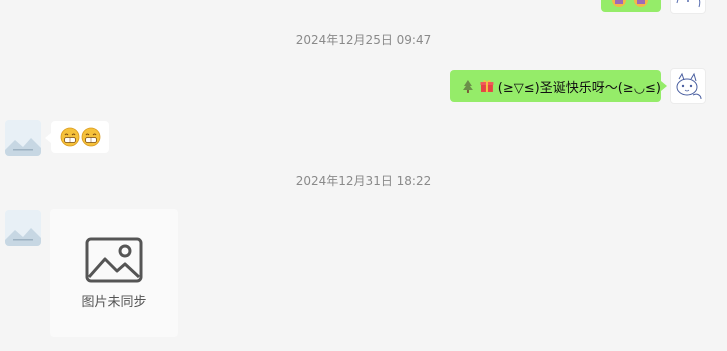 The width and height of the screenshot is (727, 351). What do you see at coordinates (579, 88) in the screenshot?
I see `message-text: (≥▽≤)圣诞快乐呀～(≥◡≤)` at bounding box center [579, 88].